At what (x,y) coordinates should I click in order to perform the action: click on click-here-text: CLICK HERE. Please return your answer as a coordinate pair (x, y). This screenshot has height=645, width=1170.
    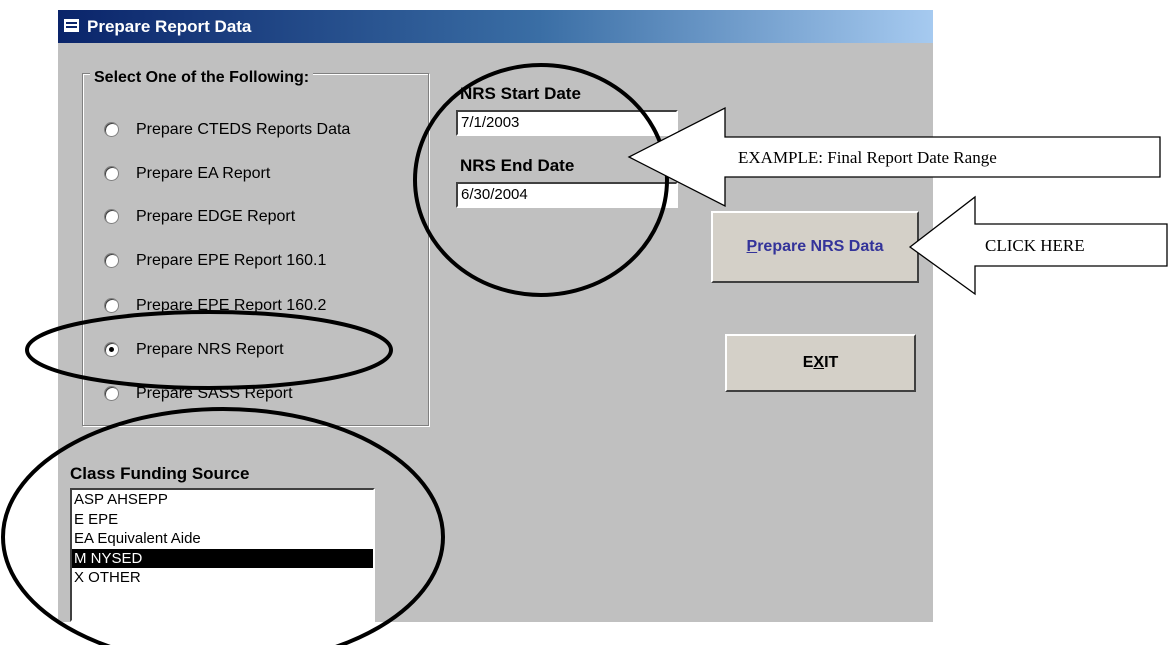
    Looking at the image, I should click on (1035, 245).